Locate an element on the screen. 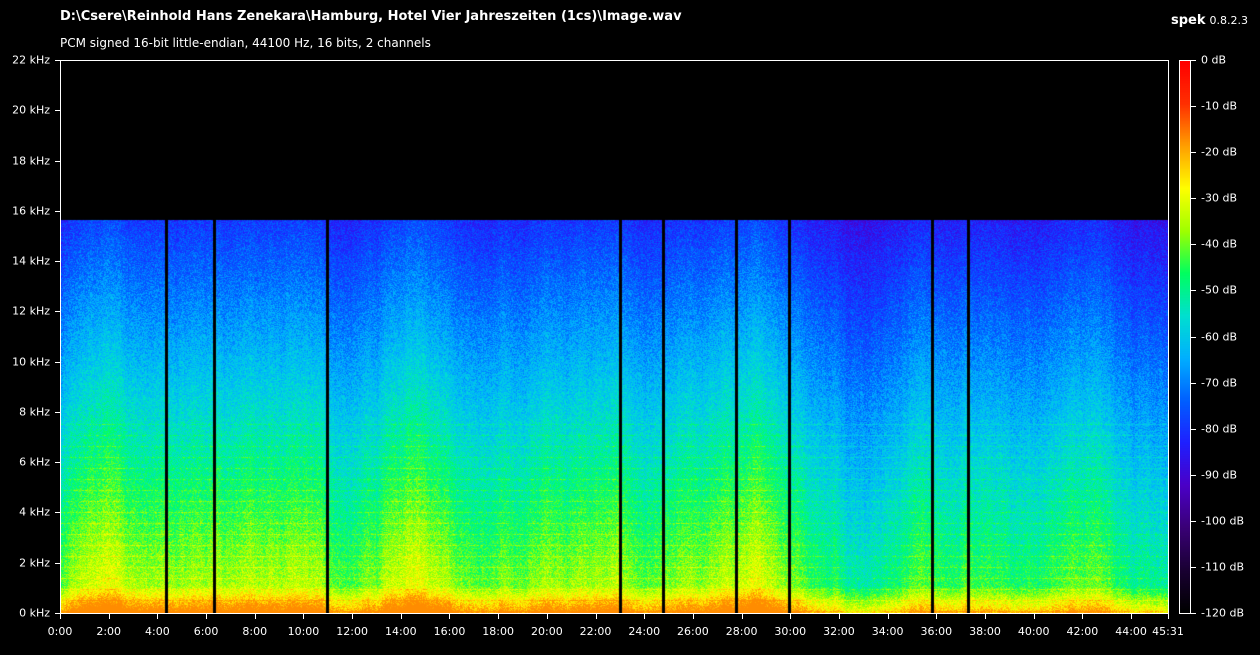 The height and width of the screenshot is (655, 1260). time-tick-label: 18:00 is located at coordinates (498, 631).